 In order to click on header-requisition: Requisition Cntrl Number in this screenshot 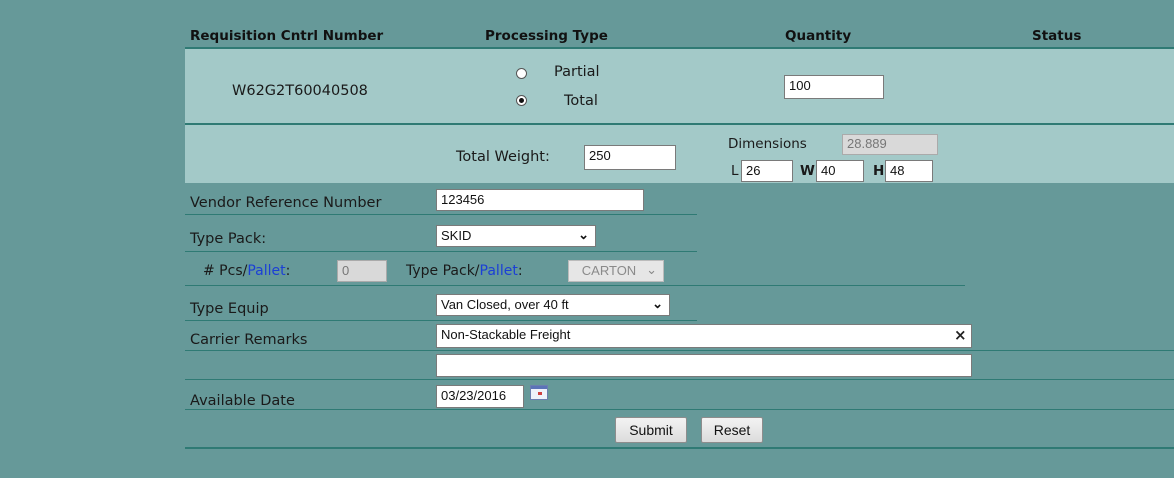, I will do `click(287, 36)`.